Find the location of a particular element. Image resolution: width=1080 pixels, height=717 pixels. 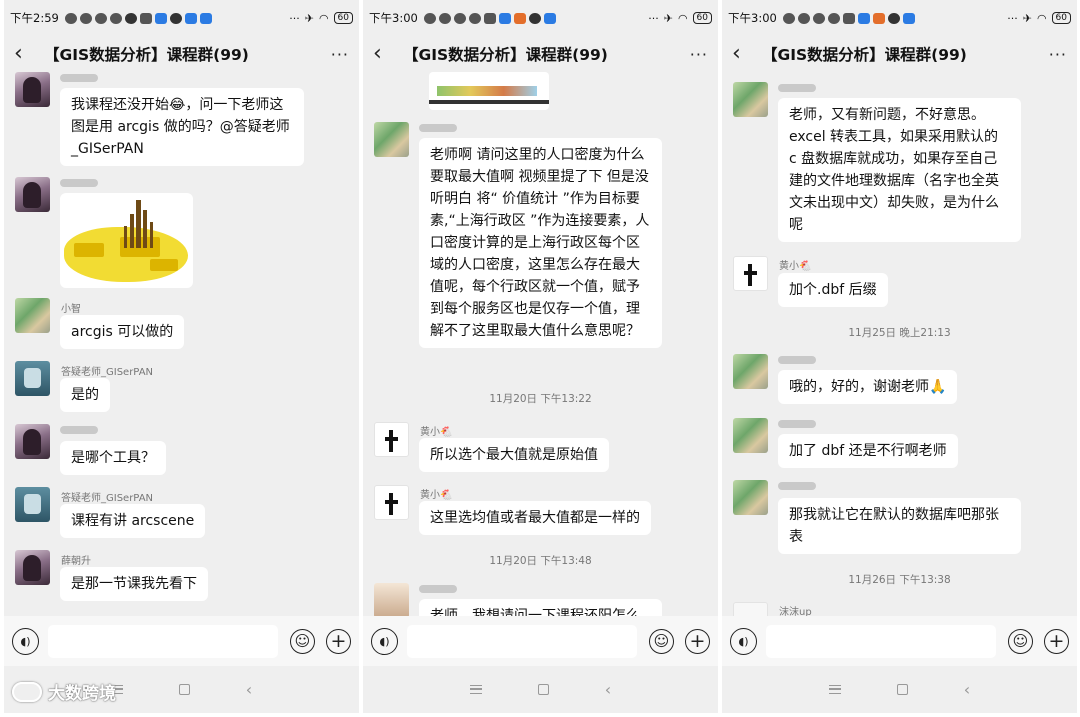

message-bubble: 加个.dbf 后缀 is located at coordinates (833, 290).